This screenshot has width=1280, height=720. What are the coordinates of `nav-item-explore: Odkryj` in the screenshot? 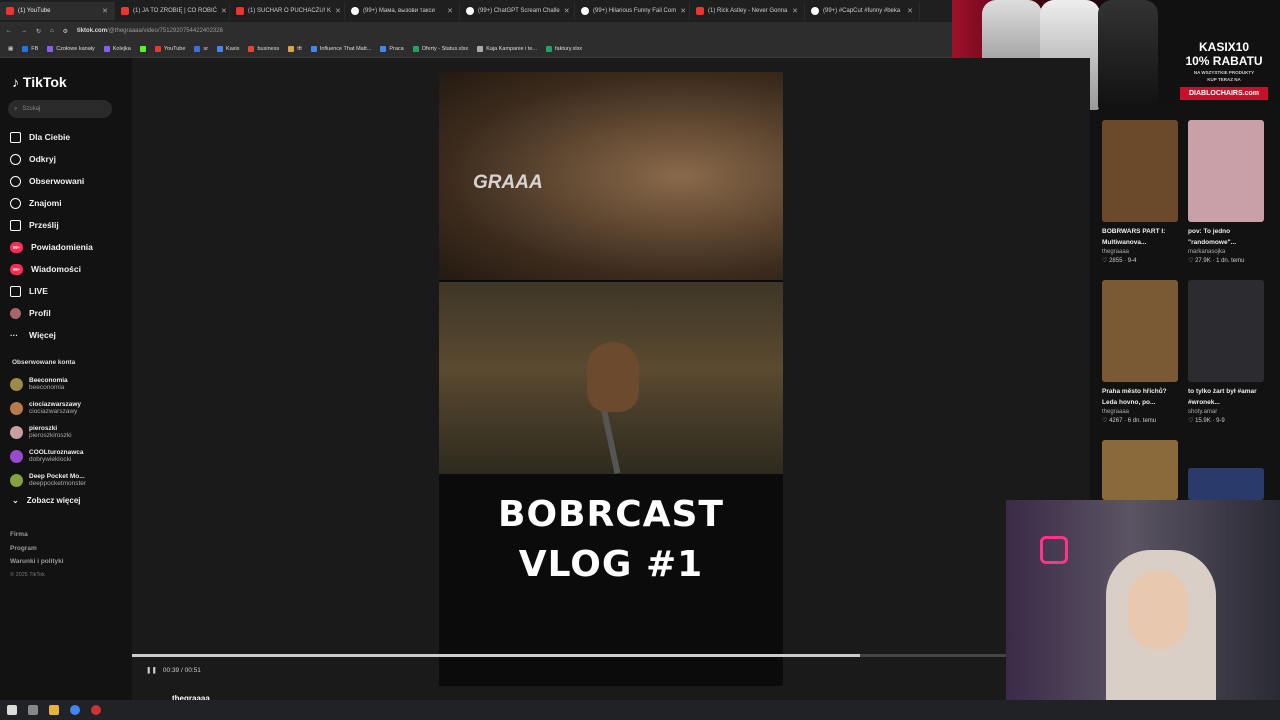 It's located at (69, 159).